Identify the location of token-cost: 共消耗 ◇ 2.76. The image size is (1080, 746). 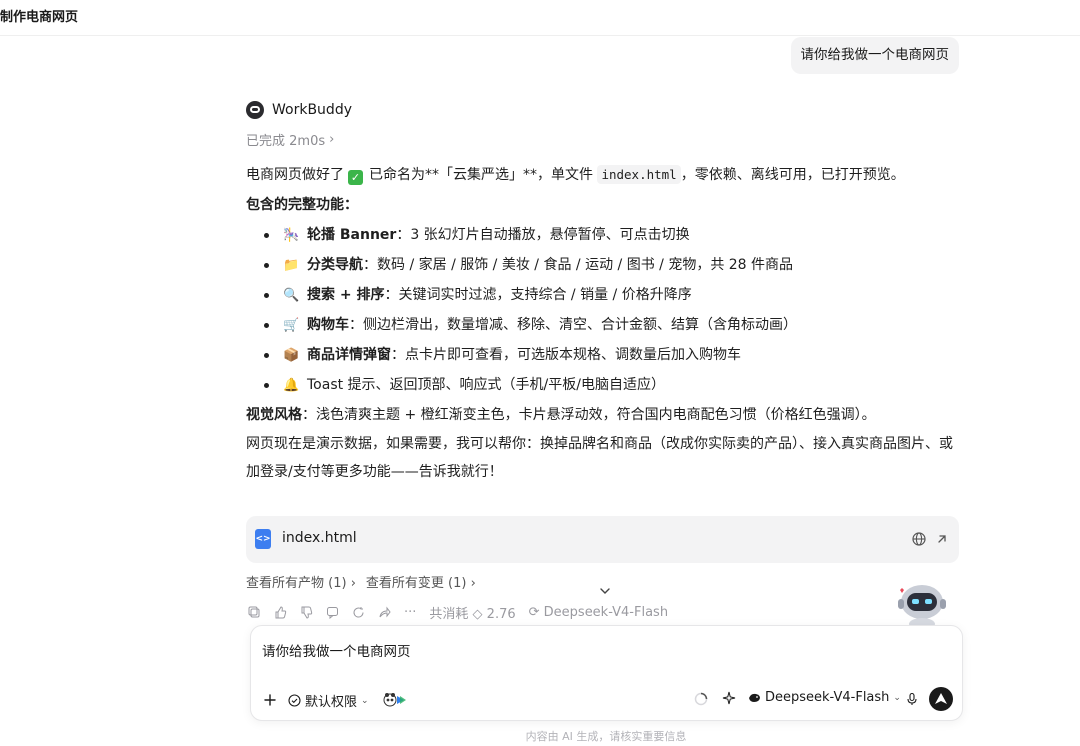
(472, 614).